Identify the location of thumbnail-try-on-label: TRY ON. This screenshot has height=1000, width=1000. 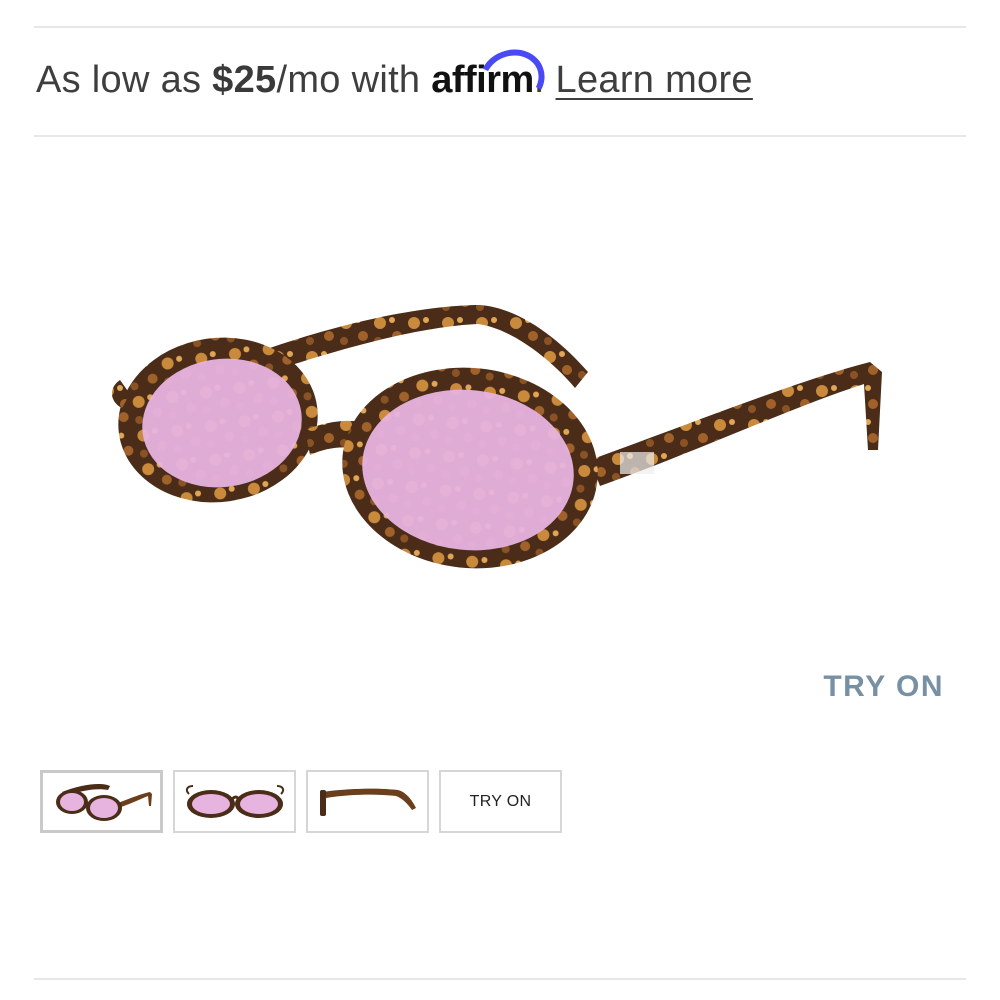
(500, 801).